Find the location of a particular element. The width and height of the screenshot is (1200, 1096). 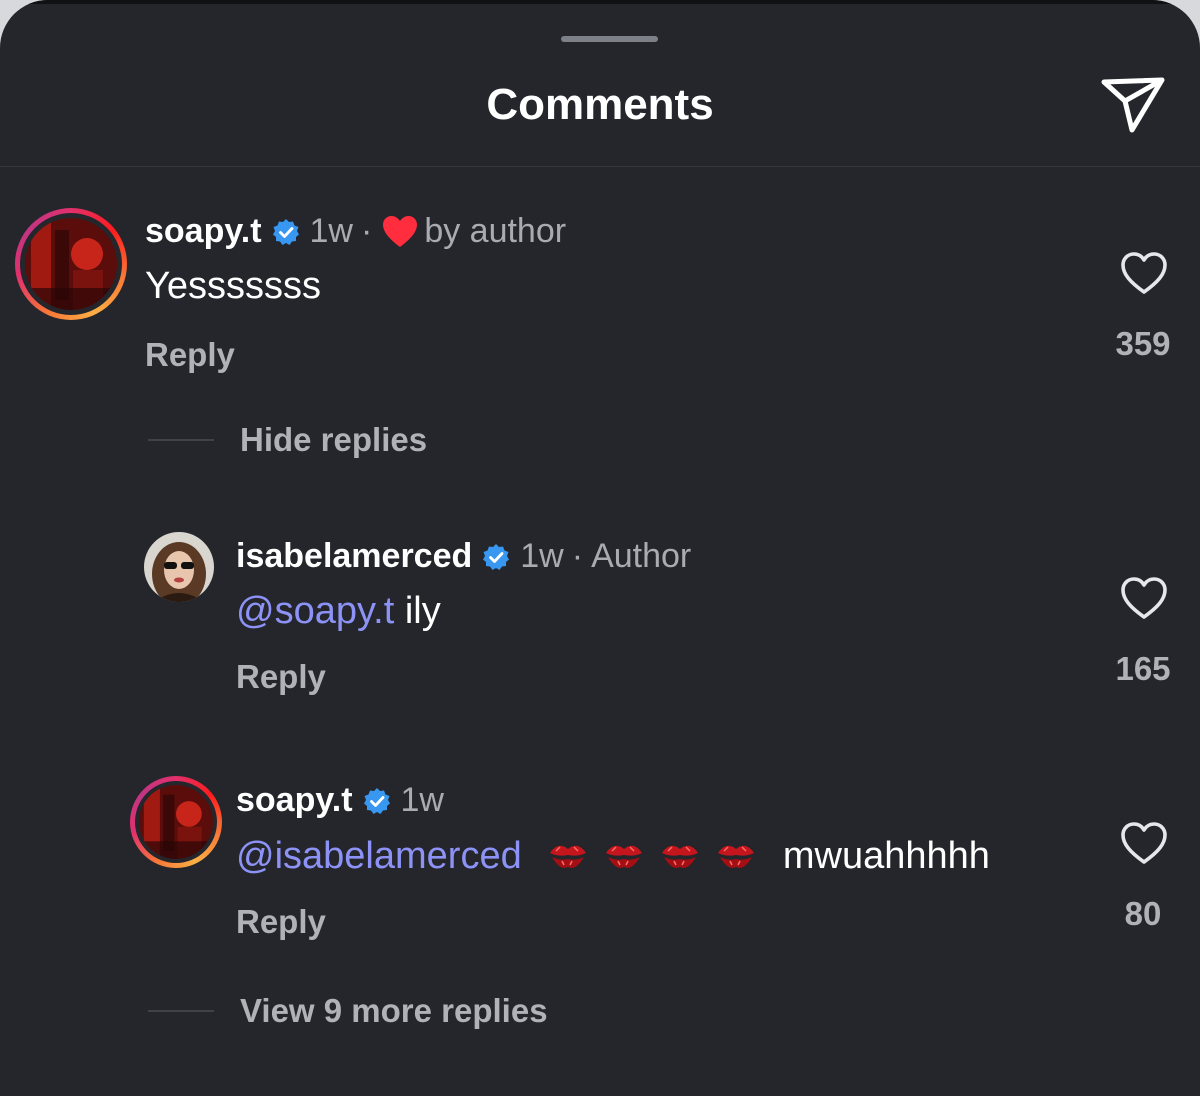

view-more-replies-button: View 9 more replies is located at coordinates (348, 1011).